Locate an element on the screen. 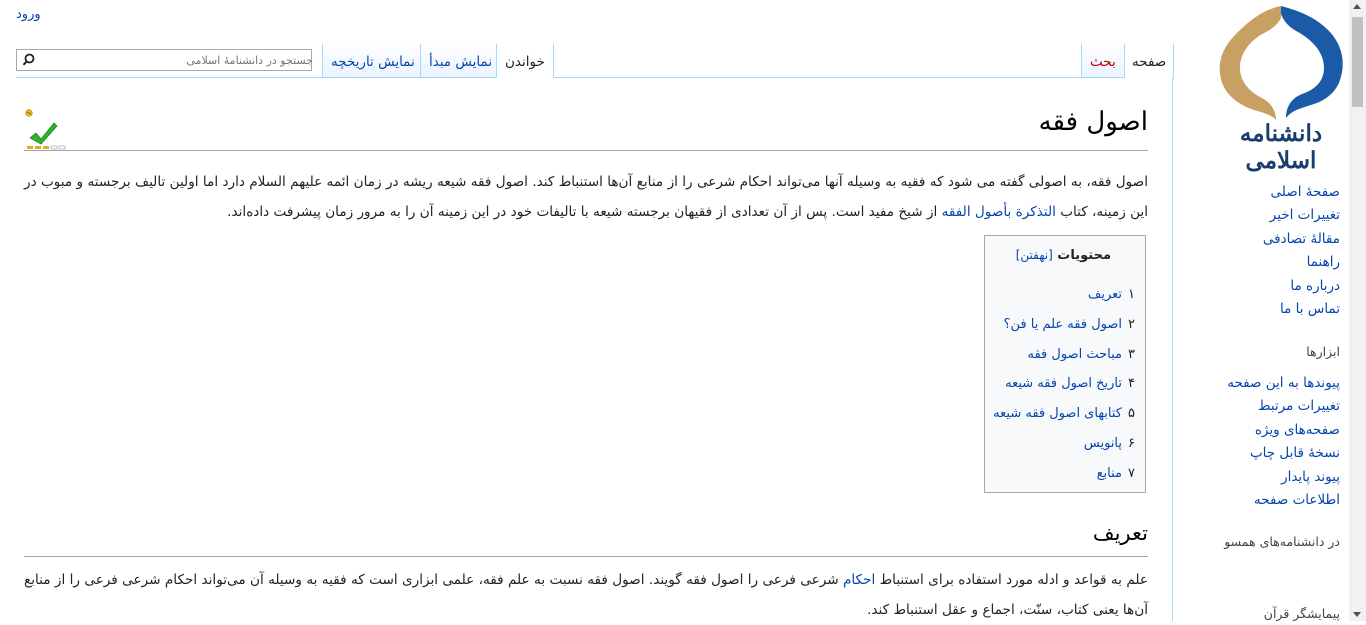 The height and width of the screenshot is (625, 1366). toc-item: ۴ تاریخ اصول فقه شیعه is located at coordinates (1064, 384).